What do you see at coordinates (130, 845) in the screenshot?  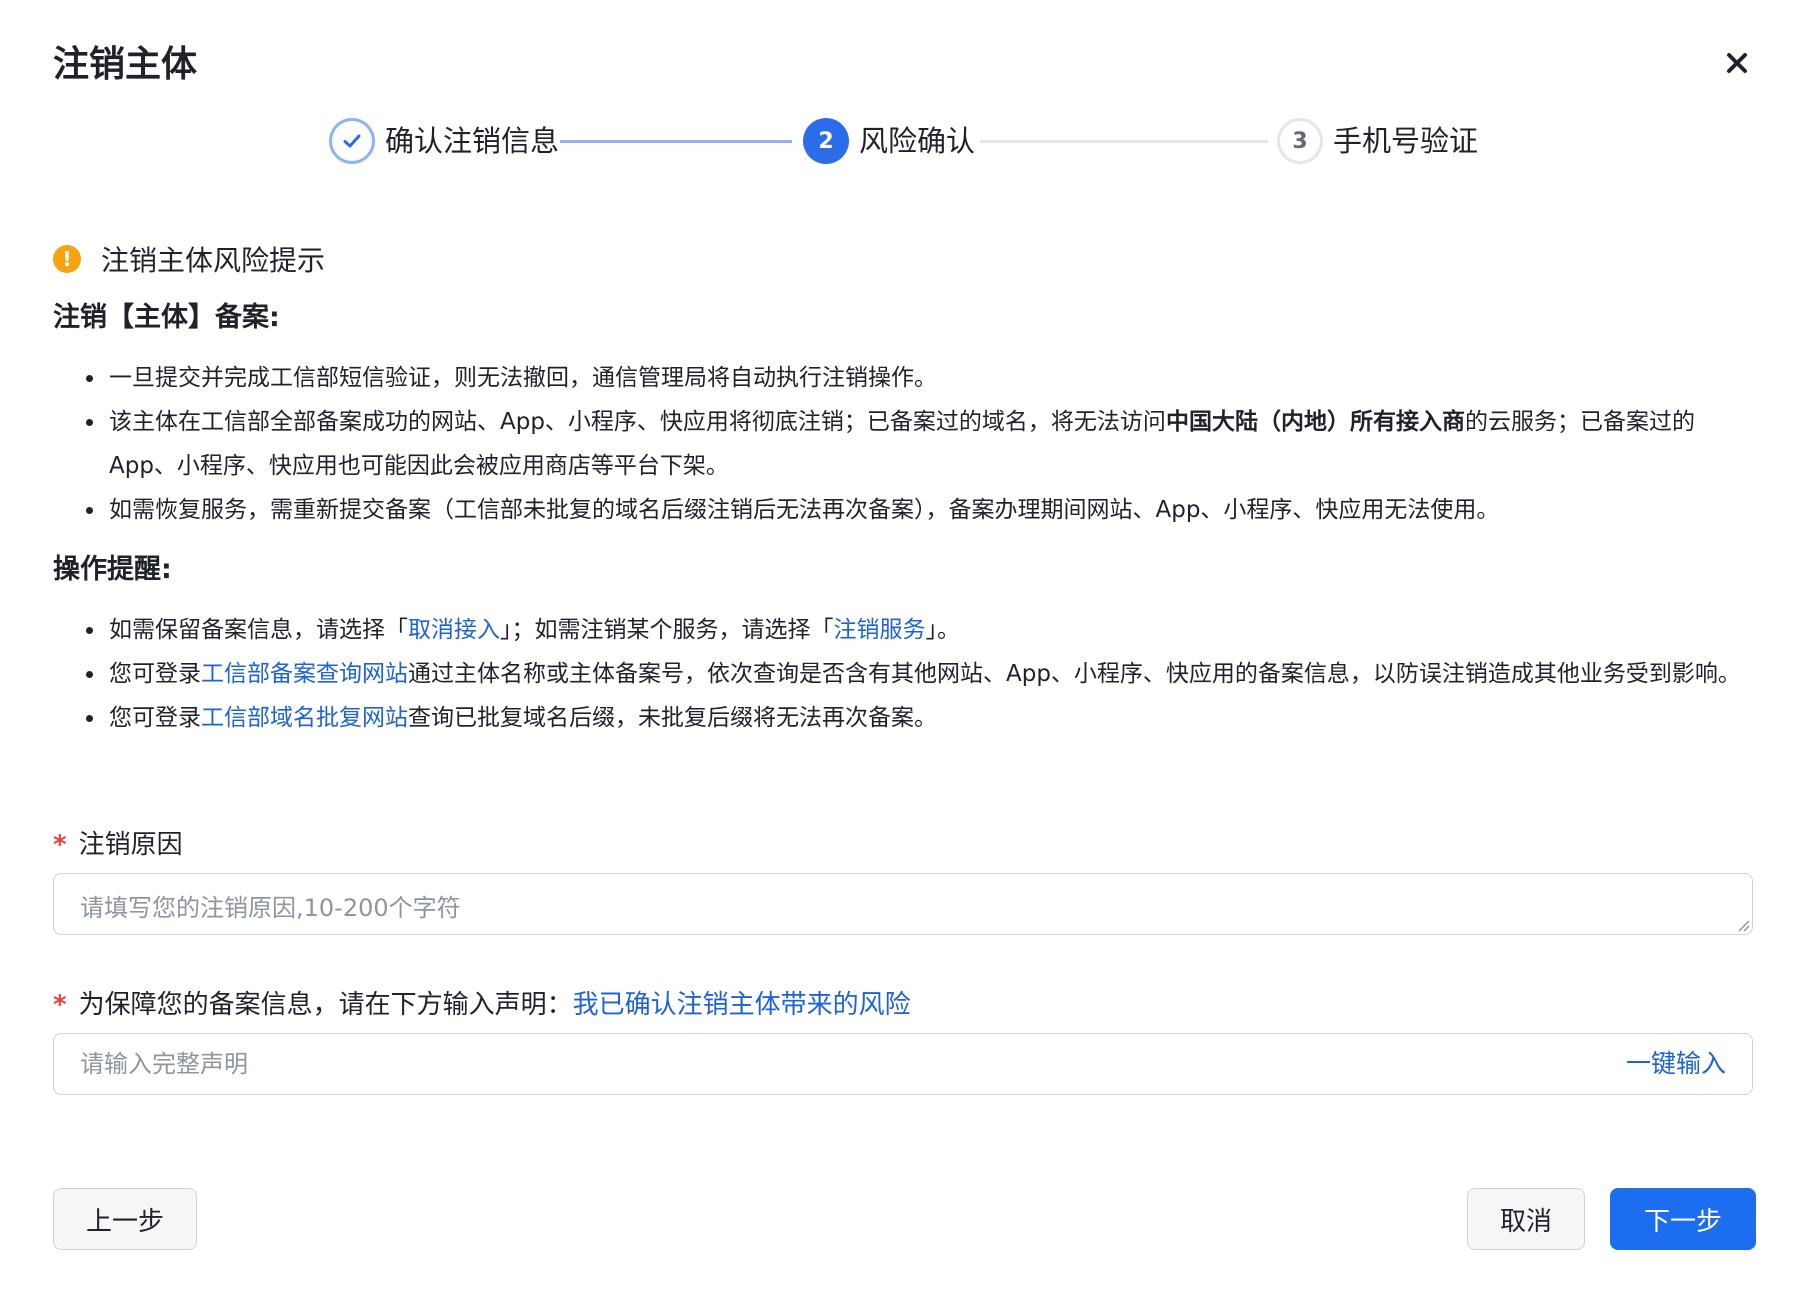 I see `reason-label-text: 注销原因` at bounding box center [130, 845].